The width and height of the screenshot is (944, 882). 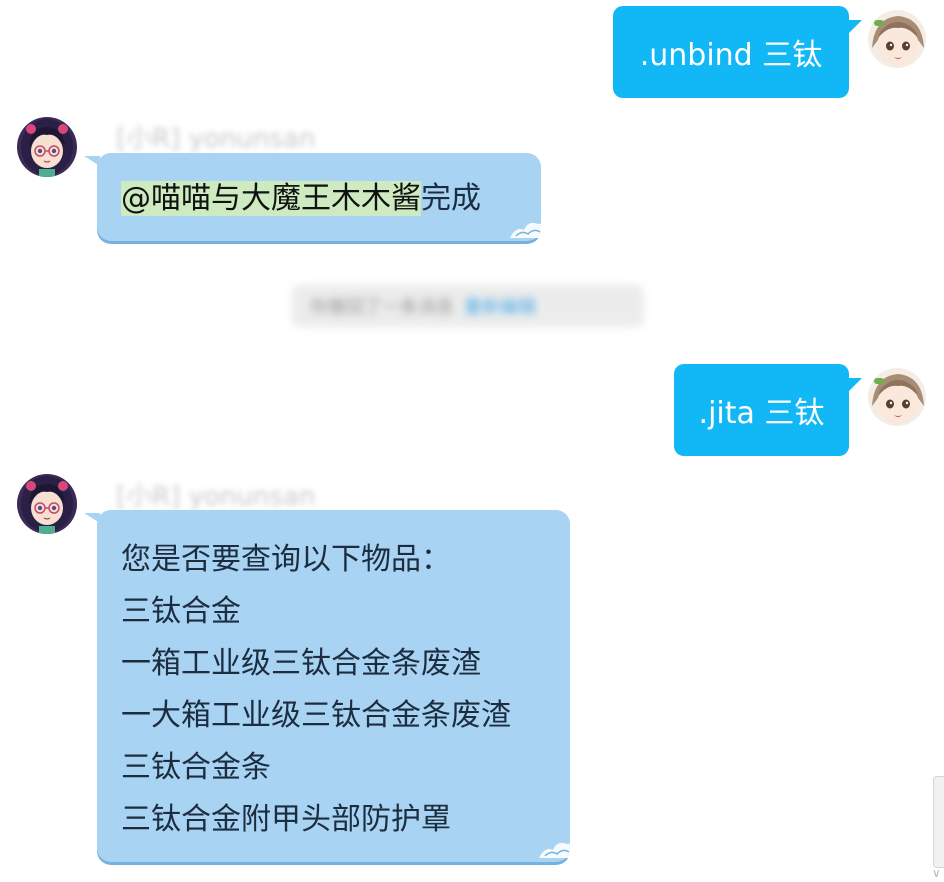 I want to click on list-item: 三钛合金, so click(x=181, y=611).